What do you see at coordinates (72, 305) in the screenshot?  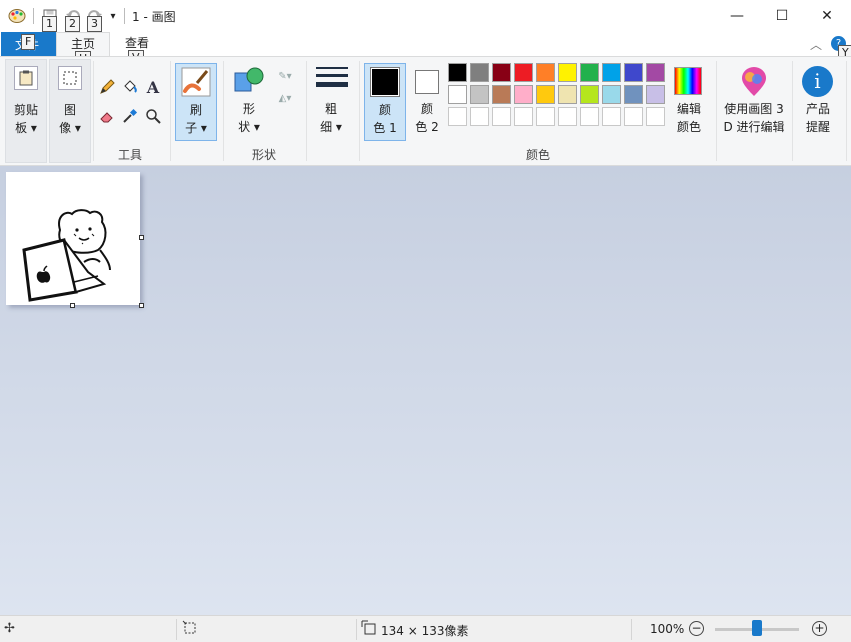 I see `resize-handle-bottom` at bounding box center [72, 305].